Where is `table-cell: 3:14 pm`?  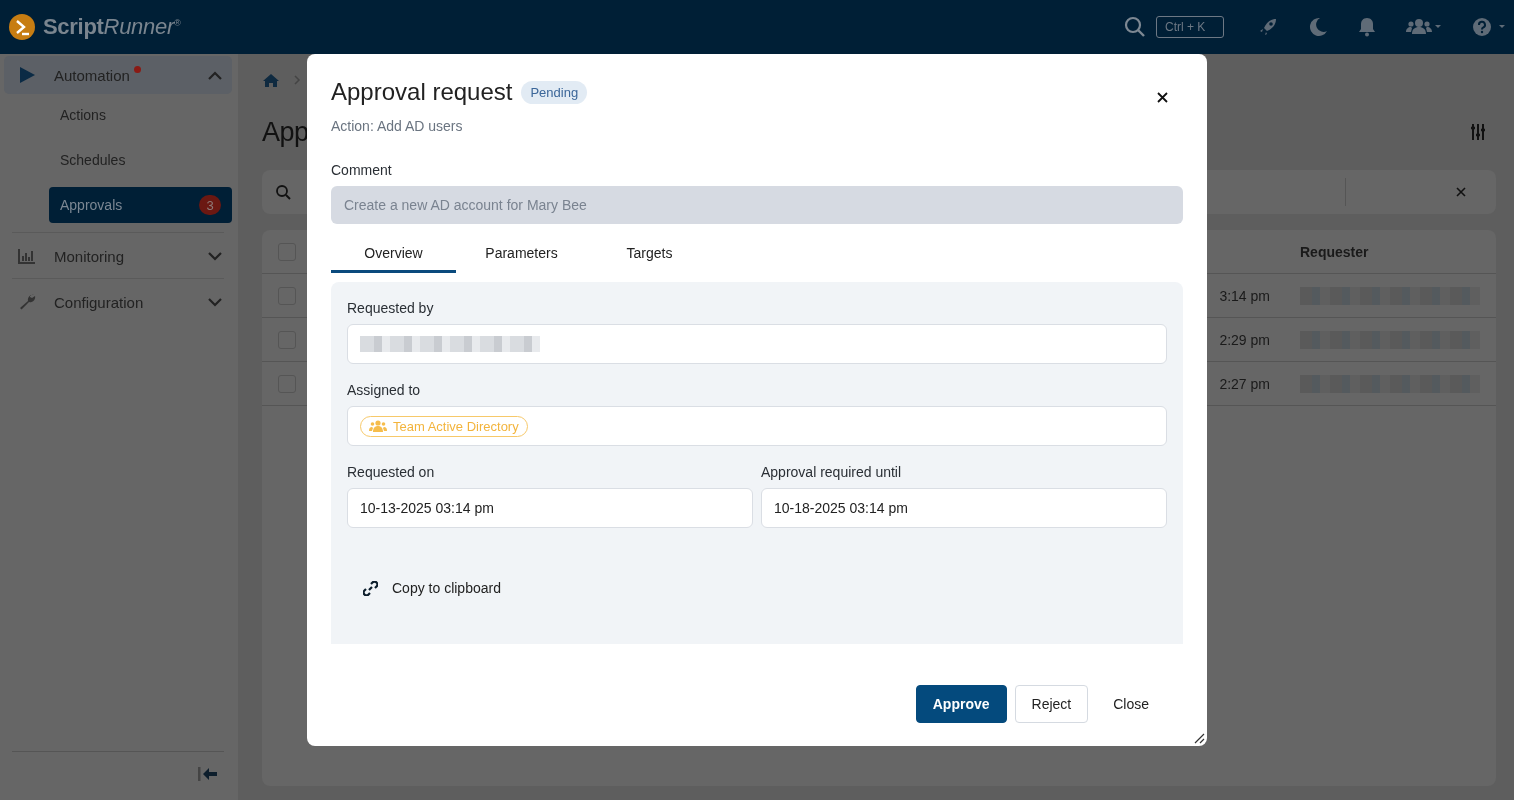
table-cell: 3:14 pm is located at coordinates (1244, 295).